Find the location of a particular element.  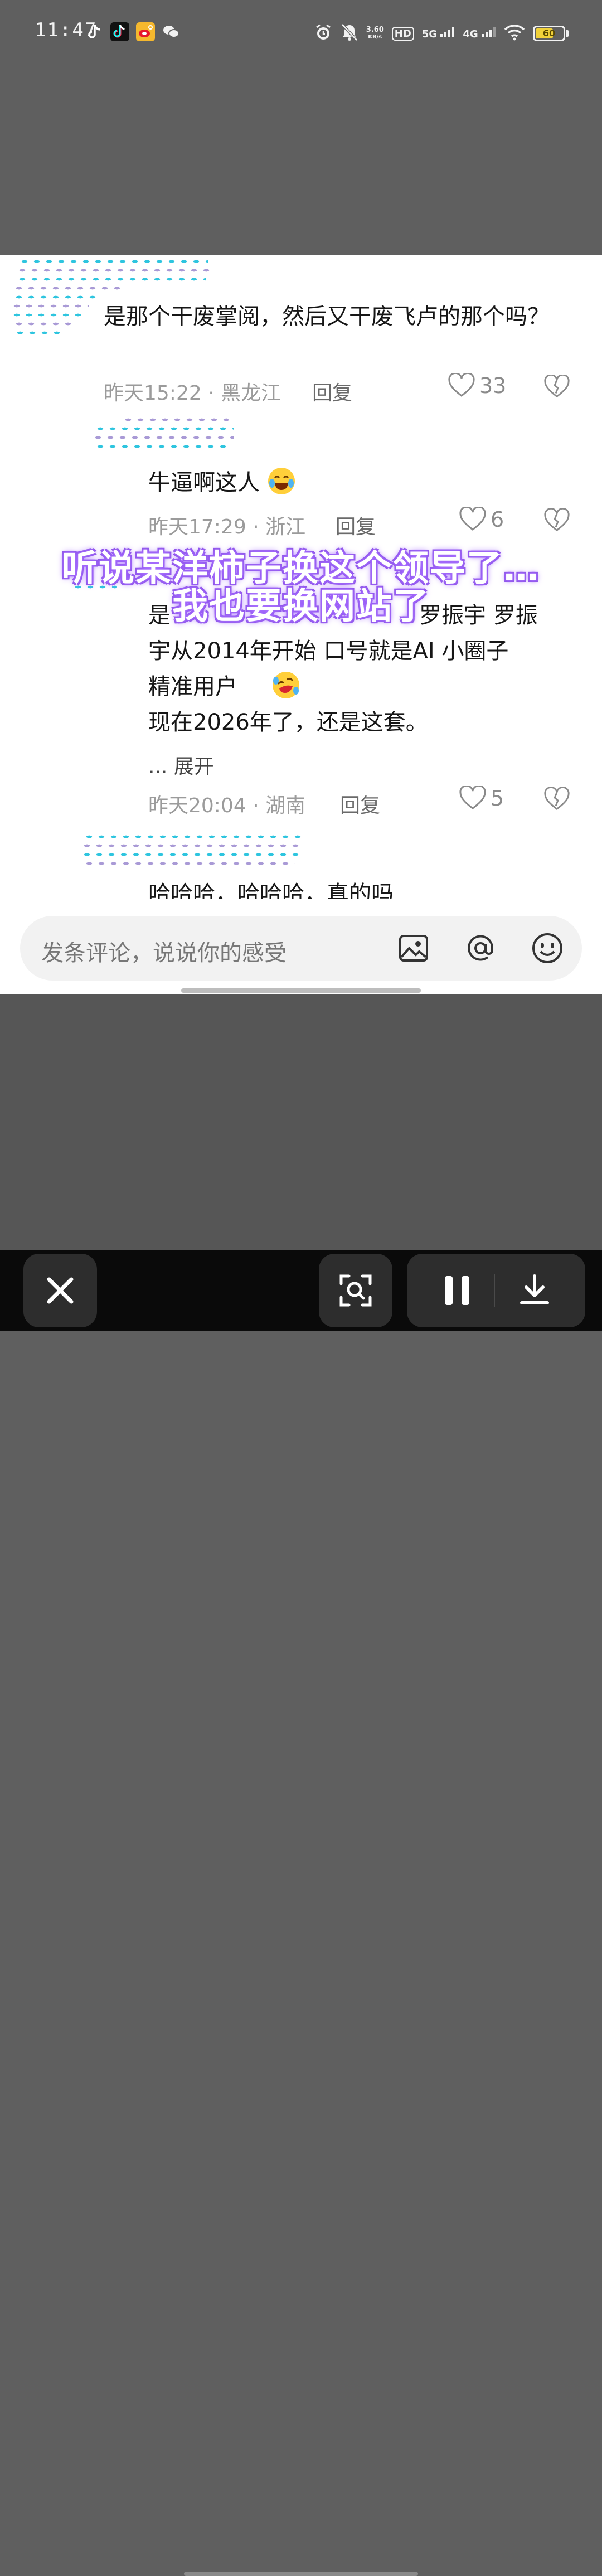

alarm-icon is located at coordinates (324, 33).